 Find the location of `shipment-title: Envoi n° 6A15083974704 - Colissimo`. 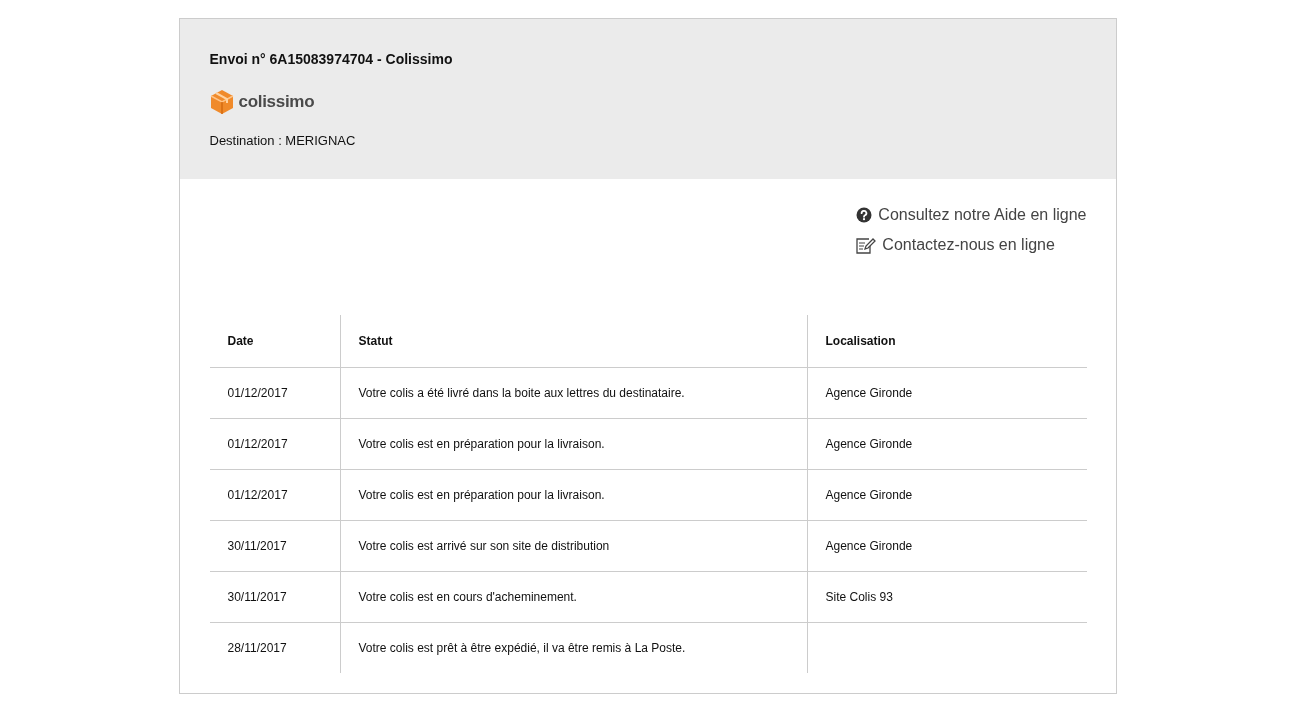

shipment-title: Envoi n° 6A15083974704 - Colissimo is located at coordinates (331, 59).